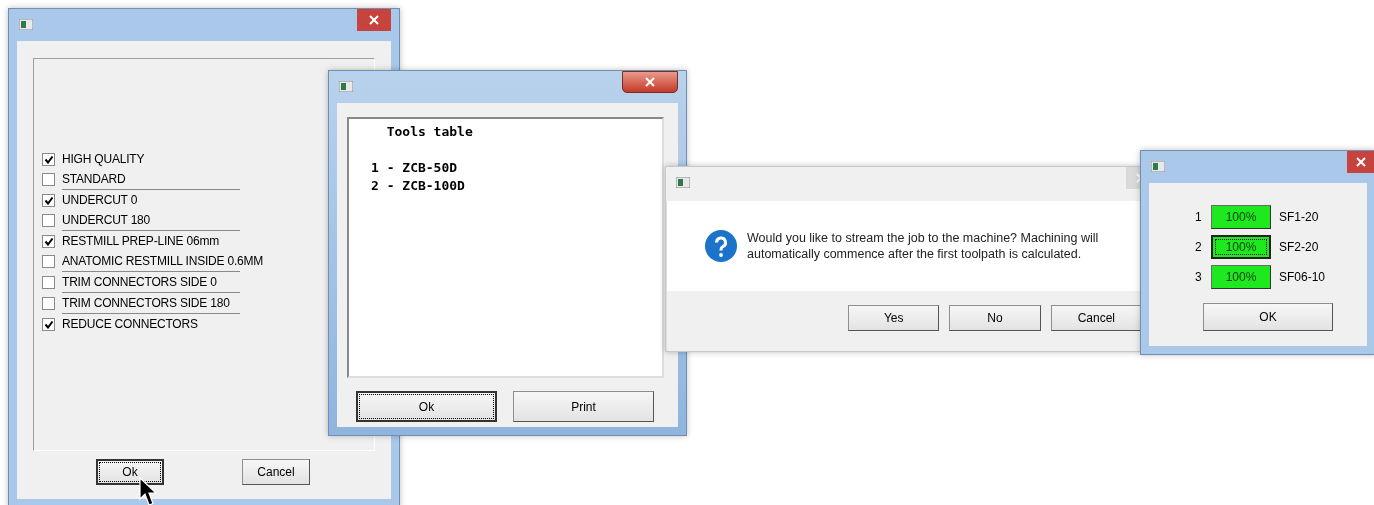 This screenshot has height=505, width=1374. I want to click on dialog-button: Yes, so click(894, 318).